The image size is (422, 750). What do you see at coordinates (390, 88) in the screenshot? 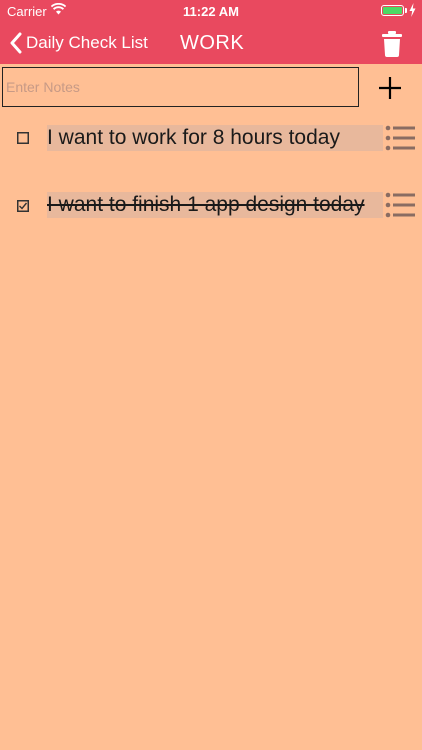
I see `plus-icon` at bounding box center [390, 88].